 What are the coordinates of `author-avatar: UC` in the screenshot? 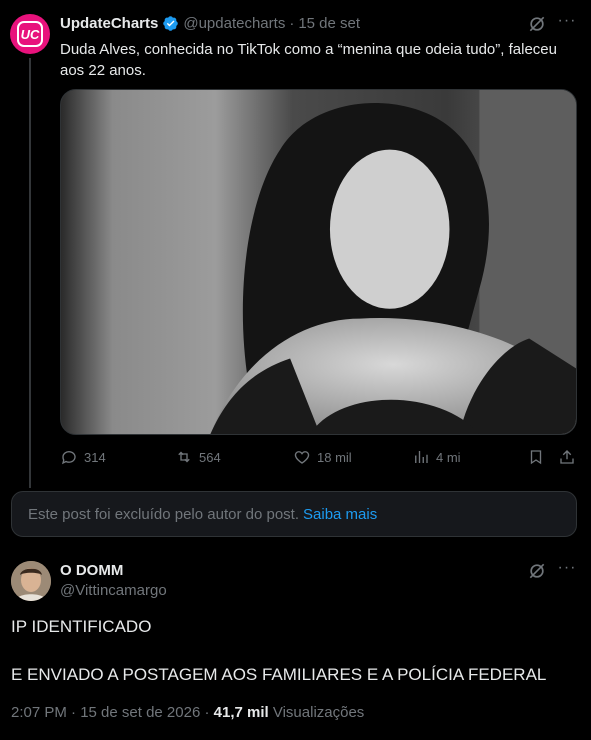 It's located at (30, 34).